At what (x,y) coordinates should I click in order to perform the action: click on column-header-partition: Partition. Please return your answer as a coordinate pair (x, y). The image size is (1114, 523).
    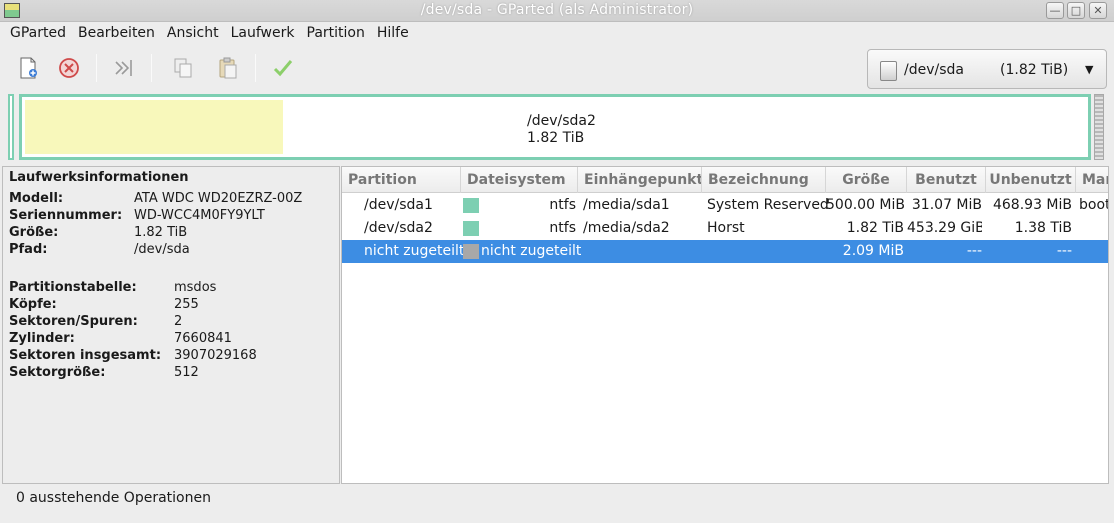
    Looking at the image, I should click on (401, 180).